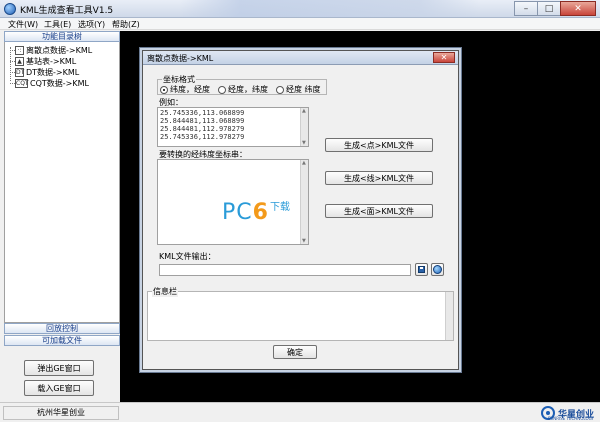 This screenshot has height=422, width=600. What do you see at coordinates (20, 72) in the screenshot?
I see `dt-icon: DT` at bounding box center [20, 72].